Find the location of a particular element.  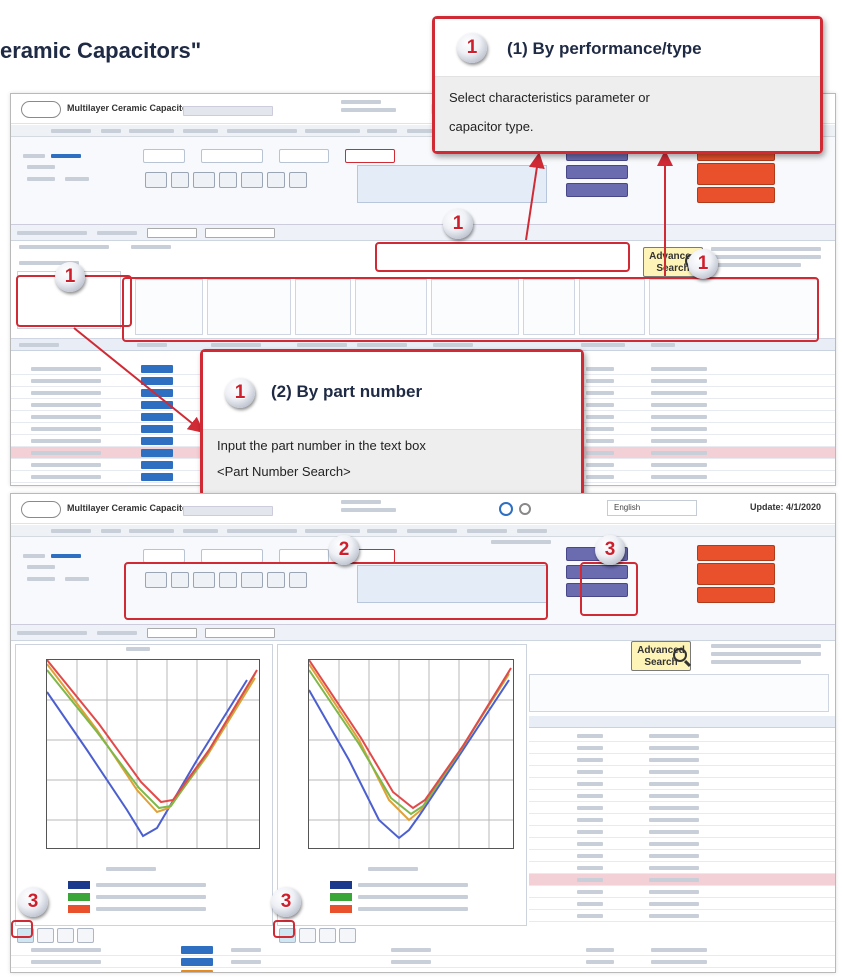

contact-us-button is located at coordinates (736, 595).